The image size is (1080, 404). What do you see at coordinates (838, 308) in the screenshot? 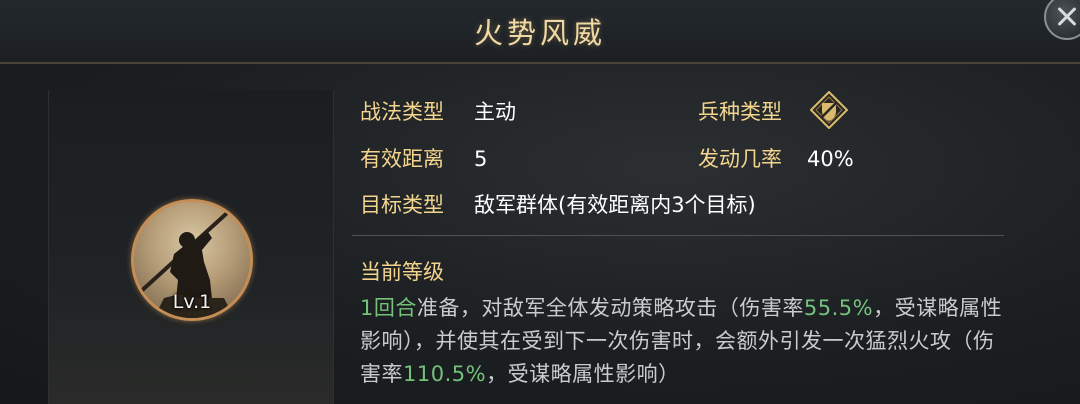
I see `desc-damage-rate-1: 55.5%` at bounding box center [838, 308].